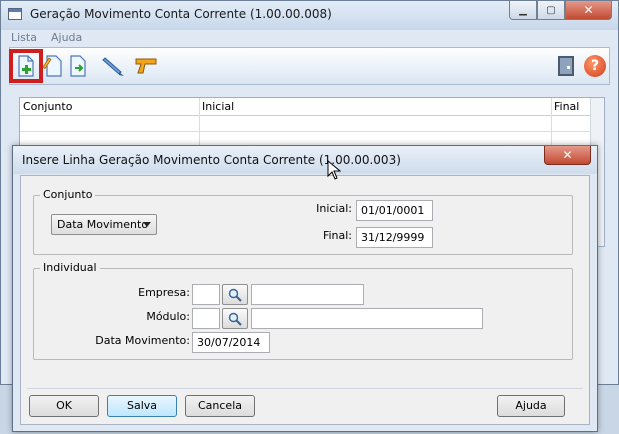 This screenshot has height=434, width=619. Describe the element at coordinates (24, 39) in the screenshot. I see `menu-lista: Lista` at that location.